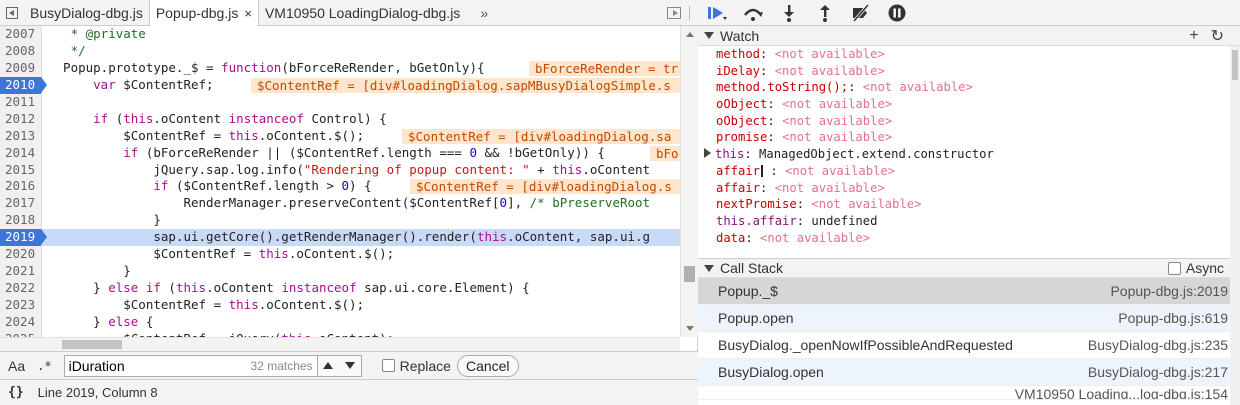  Describe the element at coordinates (861, 13) in the screenshot. I see `deactivate-breakpoints-button` at that location.